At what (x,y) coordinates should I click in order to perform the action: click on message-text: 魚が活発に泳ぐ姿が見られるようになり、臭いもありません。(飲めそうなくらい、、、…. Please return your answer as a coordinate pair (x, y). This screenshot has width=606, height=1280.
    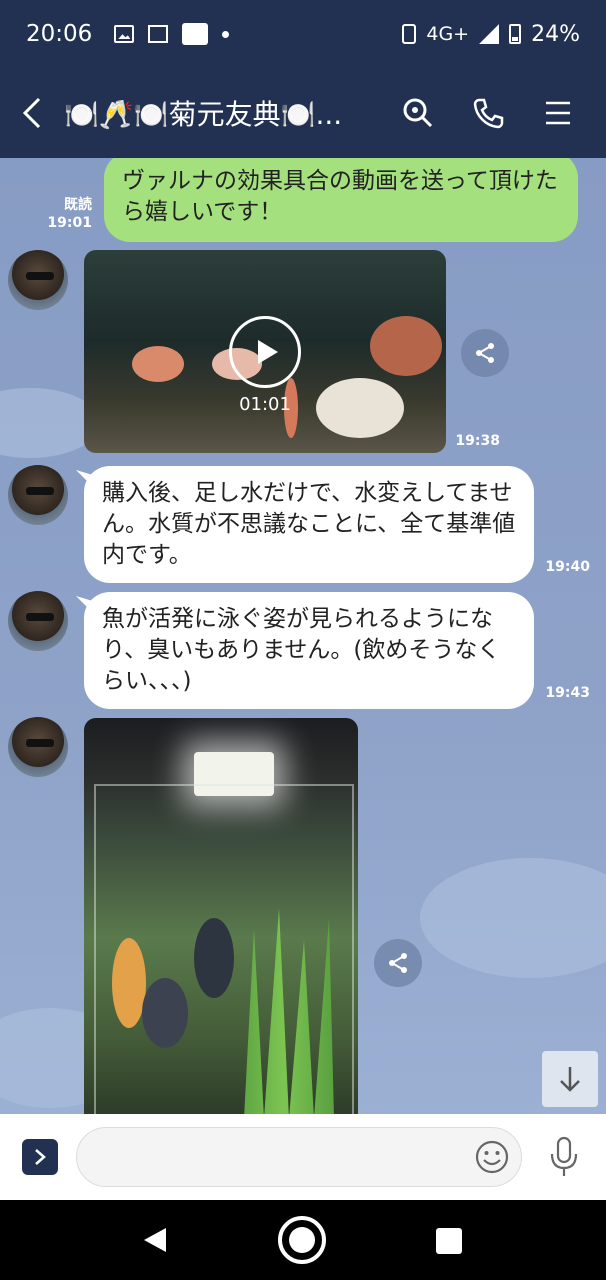
    Looking at the image, I should click on (301, 650).